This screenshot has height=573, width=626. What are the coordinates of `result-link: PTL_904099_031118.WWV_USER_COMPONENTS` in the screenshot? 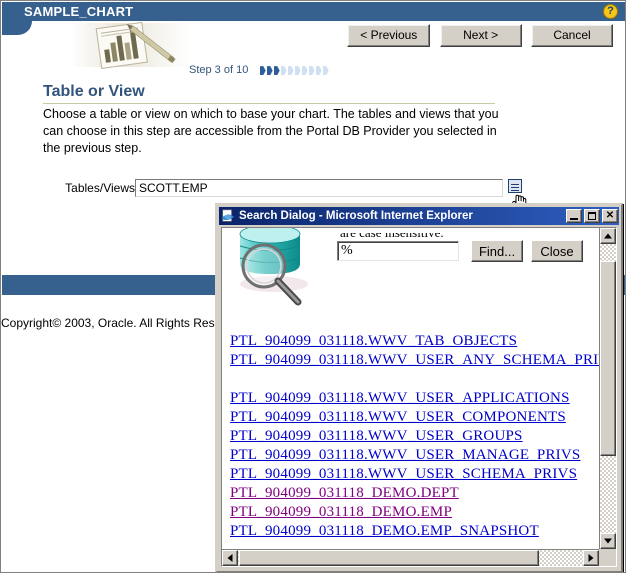 It's located at (398, 417).